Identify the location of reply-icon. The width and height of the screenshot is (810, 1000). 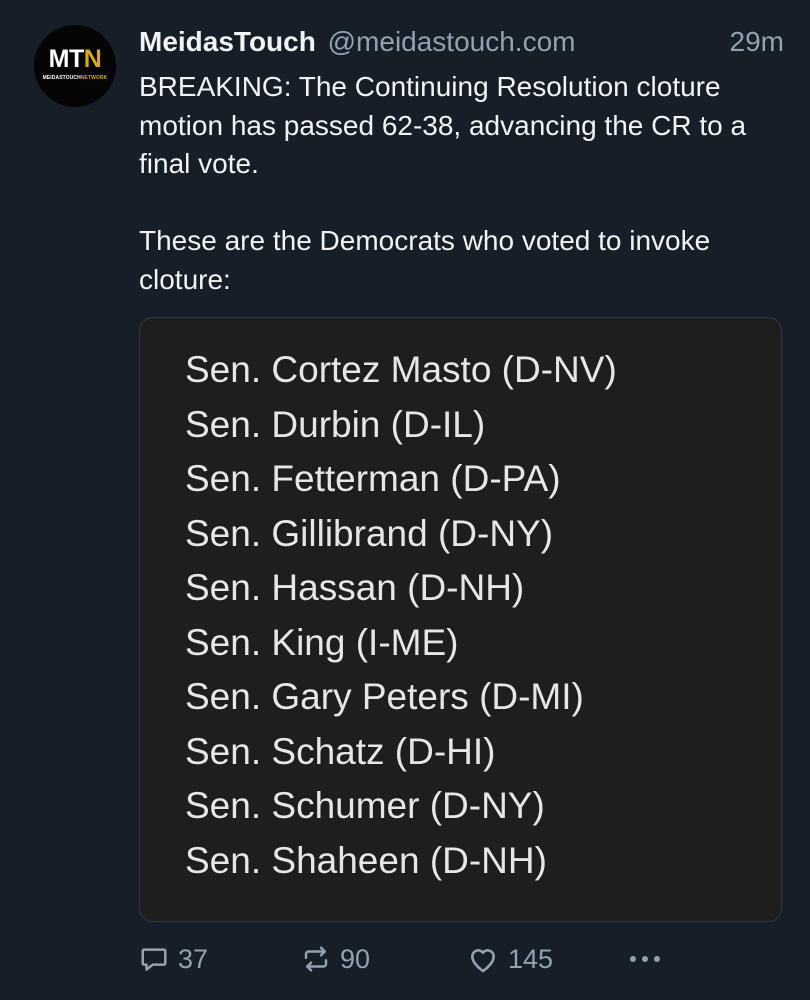
(154, 959).